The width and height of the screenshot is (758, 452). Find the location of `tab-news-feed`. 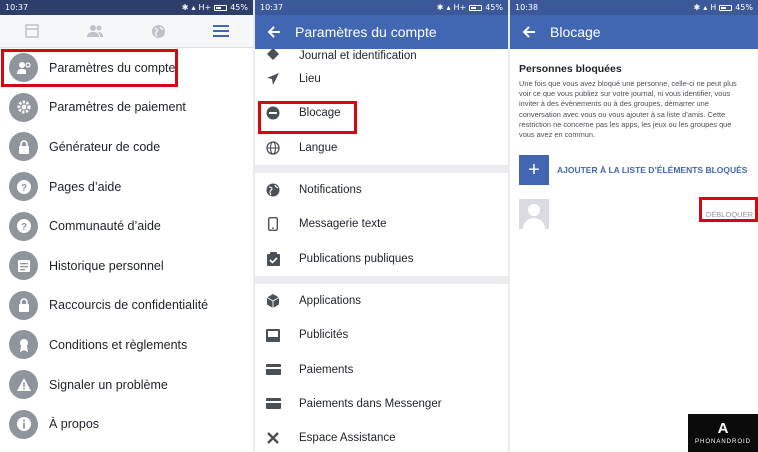

tab-news-feed is located at coordinates (32, 31).